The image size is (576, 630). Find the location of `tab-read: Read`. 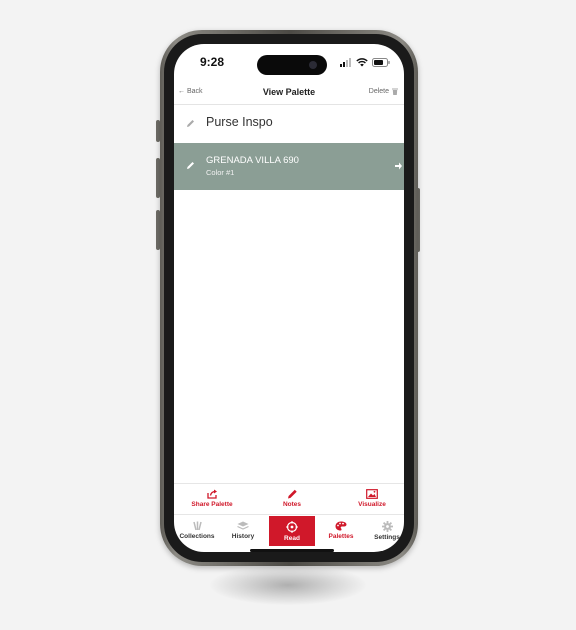

tab-read: Read is located at coordinates (292, 531).